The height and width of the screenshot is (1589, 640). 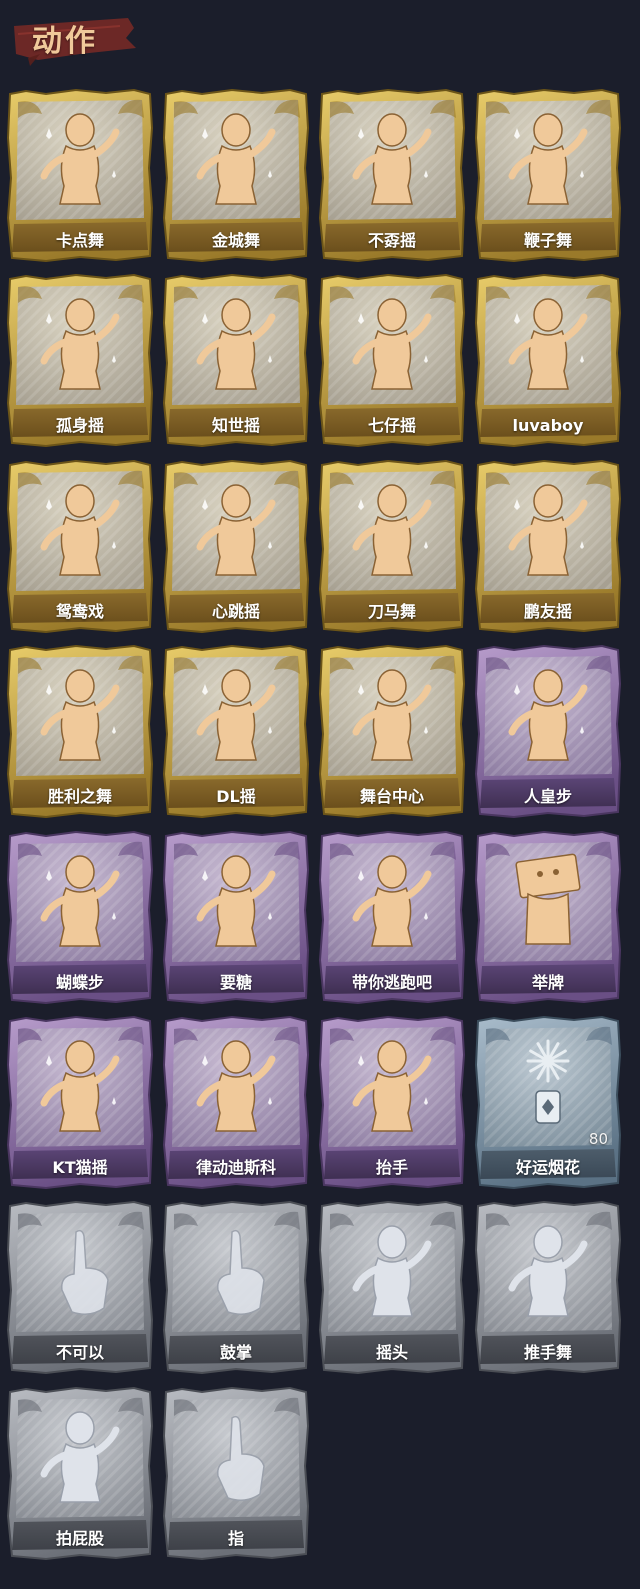 I want to click on action-card-9: 心跳摇, so click(x=236, y=546).